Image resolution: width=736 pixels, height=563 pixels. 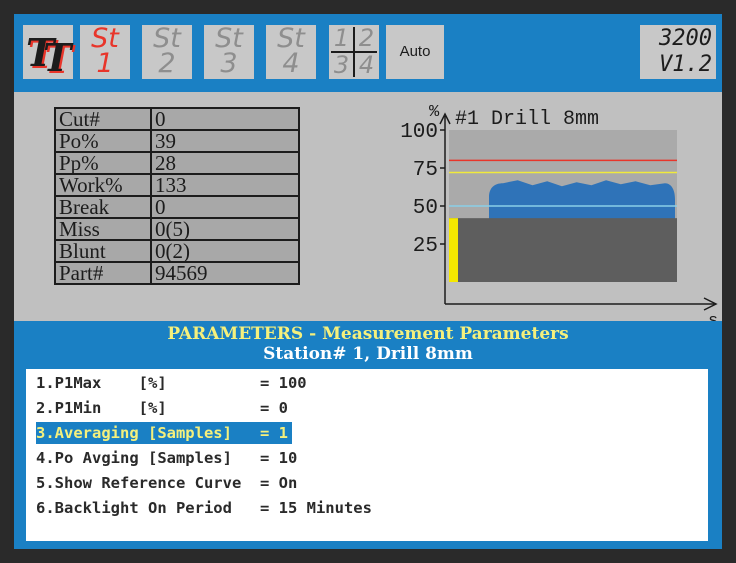 What do you see at coordinates (103, 273) in the screenshot?
I see `stat-label: Part#` at bounding box center [103, 273].